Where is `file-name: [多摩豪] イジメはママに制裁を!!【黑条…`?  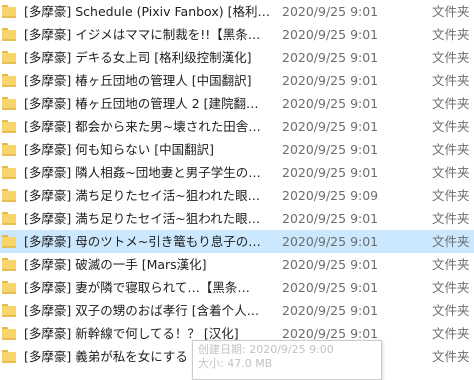 file-name: [多摩豪] イジメはママに制裁を!!【黑条… is located at coordinates (142, 34).